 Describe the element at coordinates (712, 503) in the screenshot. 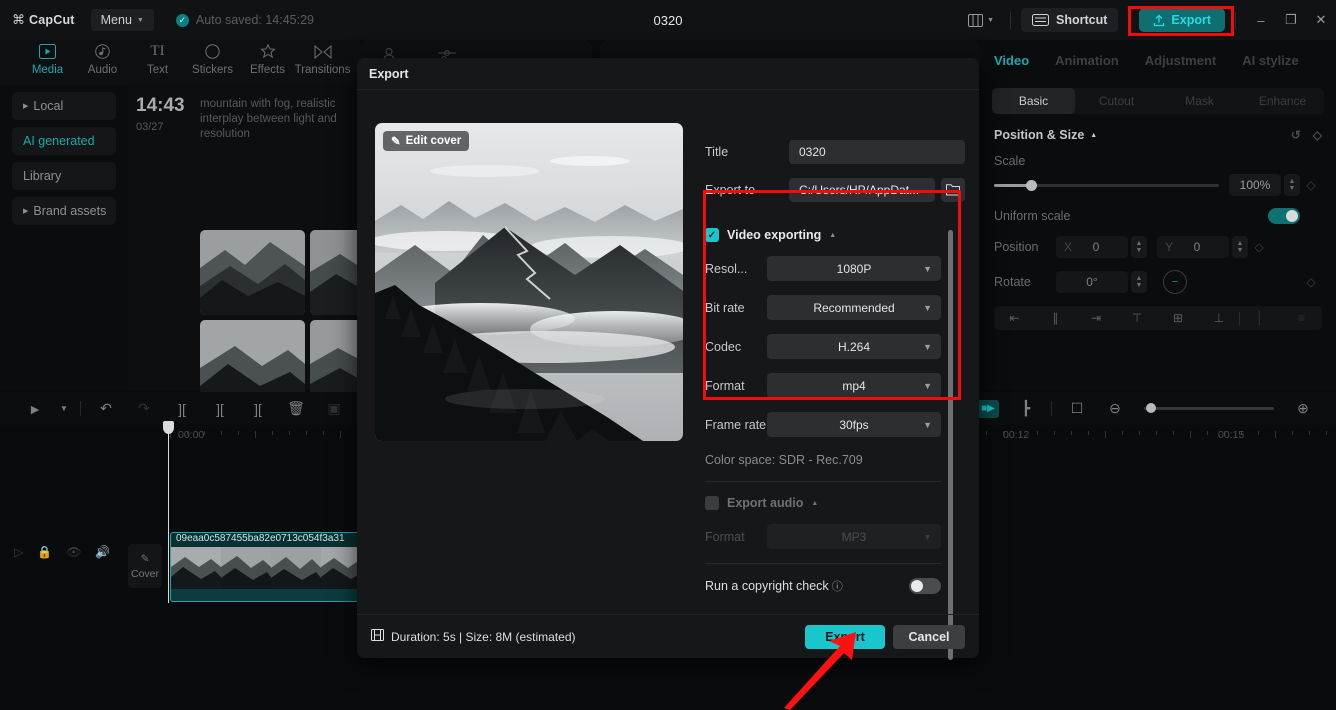

I see `export-audio-checkbox` at that location.